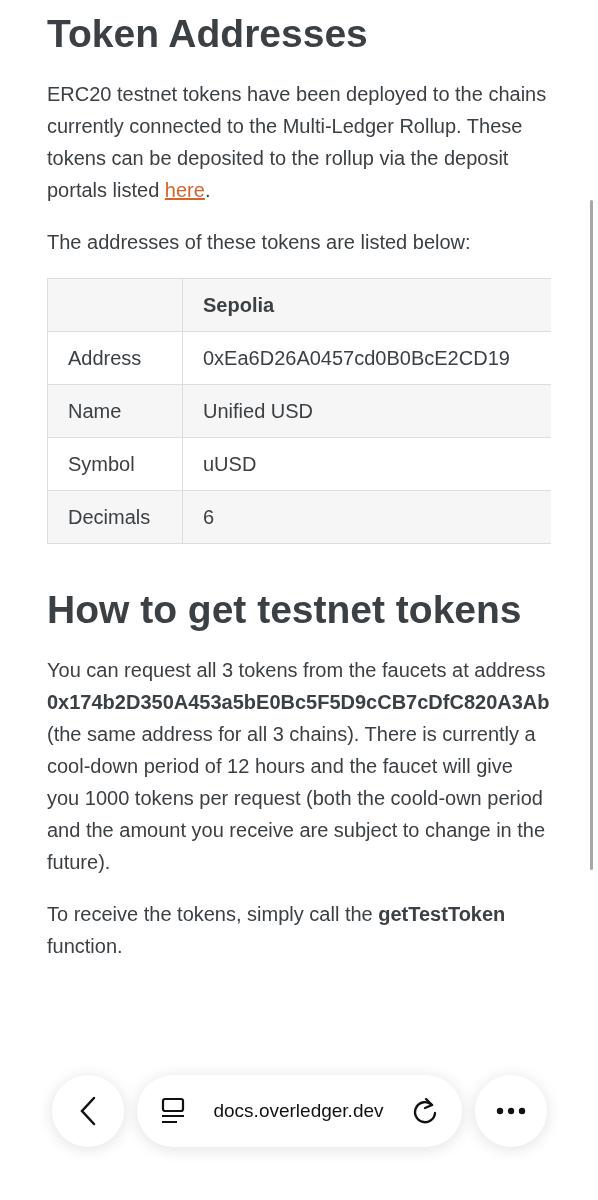 The height and width of the screenshot is (1200, 598). I want to click on tab-icon, so click(173, 1111).